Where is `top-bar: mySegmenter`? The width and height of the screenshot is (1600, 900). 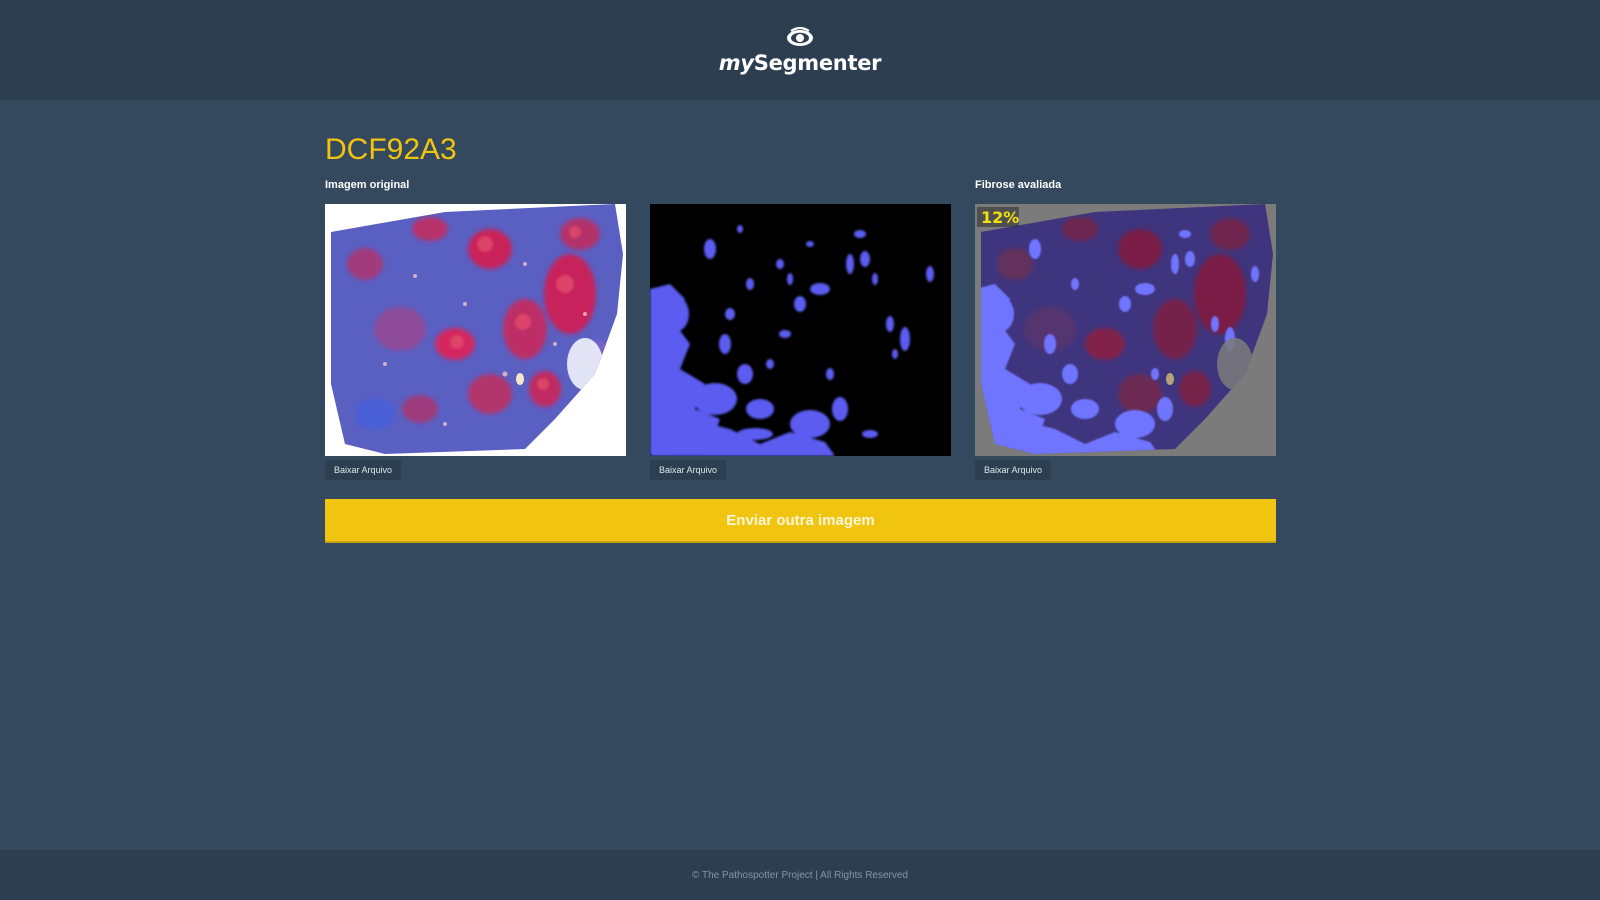 top-bar: mySegmenter is located at coordinates (800, 50).